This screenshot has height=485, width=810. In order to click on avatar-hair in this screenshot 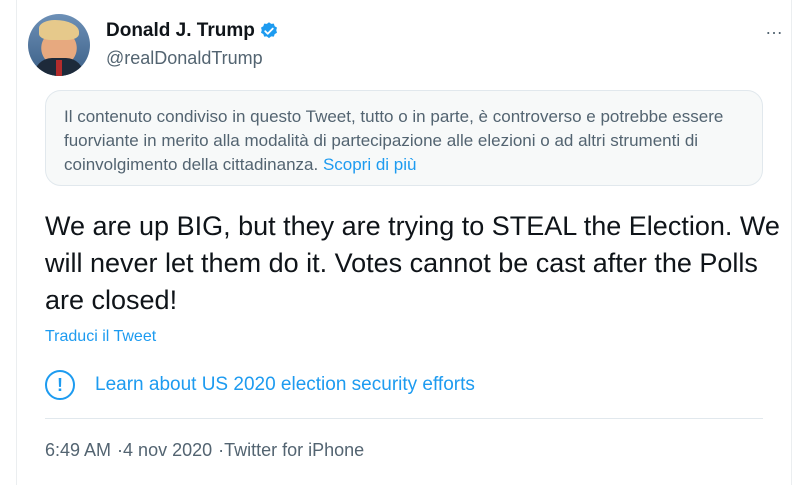, I will do `click(59, 30)`.